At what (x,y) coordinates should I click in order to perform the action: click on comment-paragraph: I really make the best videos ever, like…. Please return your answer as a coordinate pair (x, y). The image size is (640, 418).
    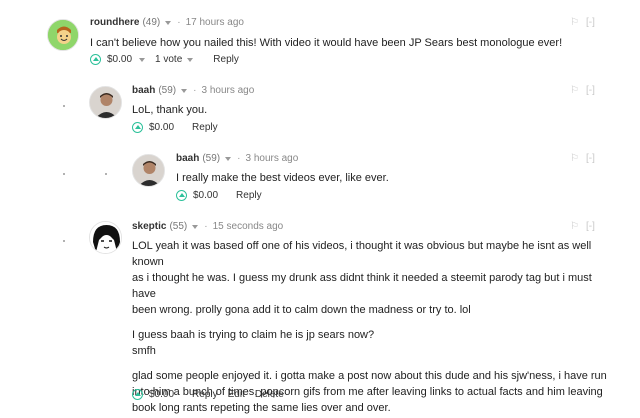
    Looking at the image, I should click on (282, 178).